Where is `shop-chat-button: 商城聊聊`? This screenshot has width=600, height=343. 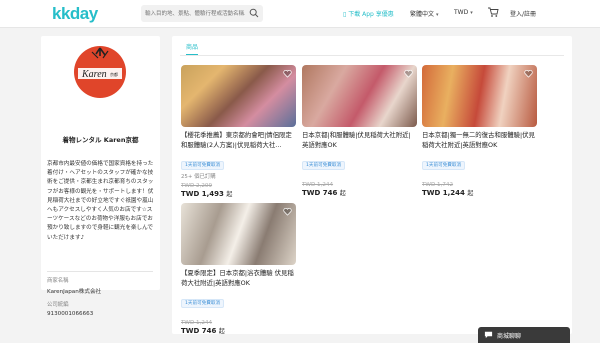
shop-chat-button: 商城聊聊 is located at coordinates (524, 335).